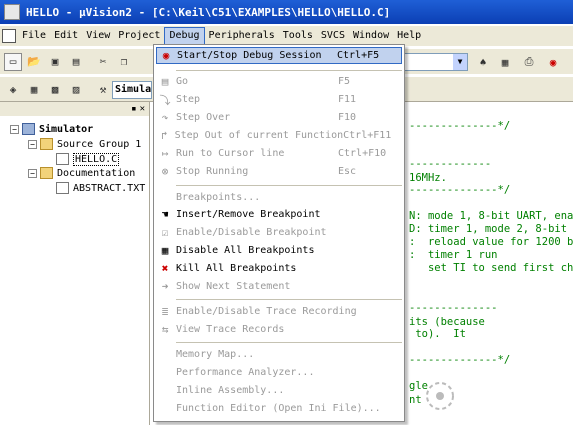 The width and height of the screenshot is (573, 425). I want to click on menu-peripherals: Peripherals, so click(242, 36).